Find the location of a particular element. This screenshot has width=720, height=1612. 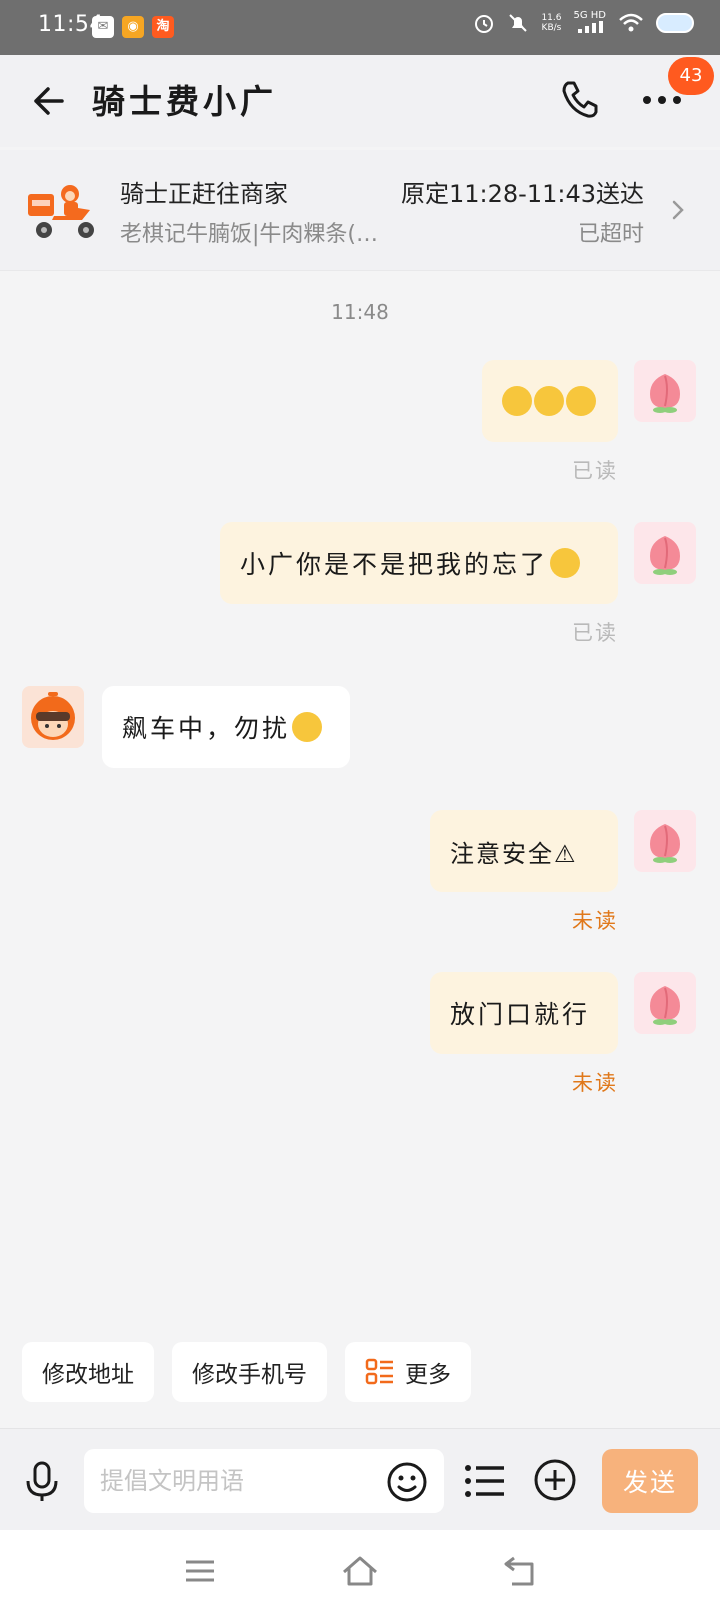

status-right: 11.6 KB/s 5G HD is located at coordinates (583, 23).